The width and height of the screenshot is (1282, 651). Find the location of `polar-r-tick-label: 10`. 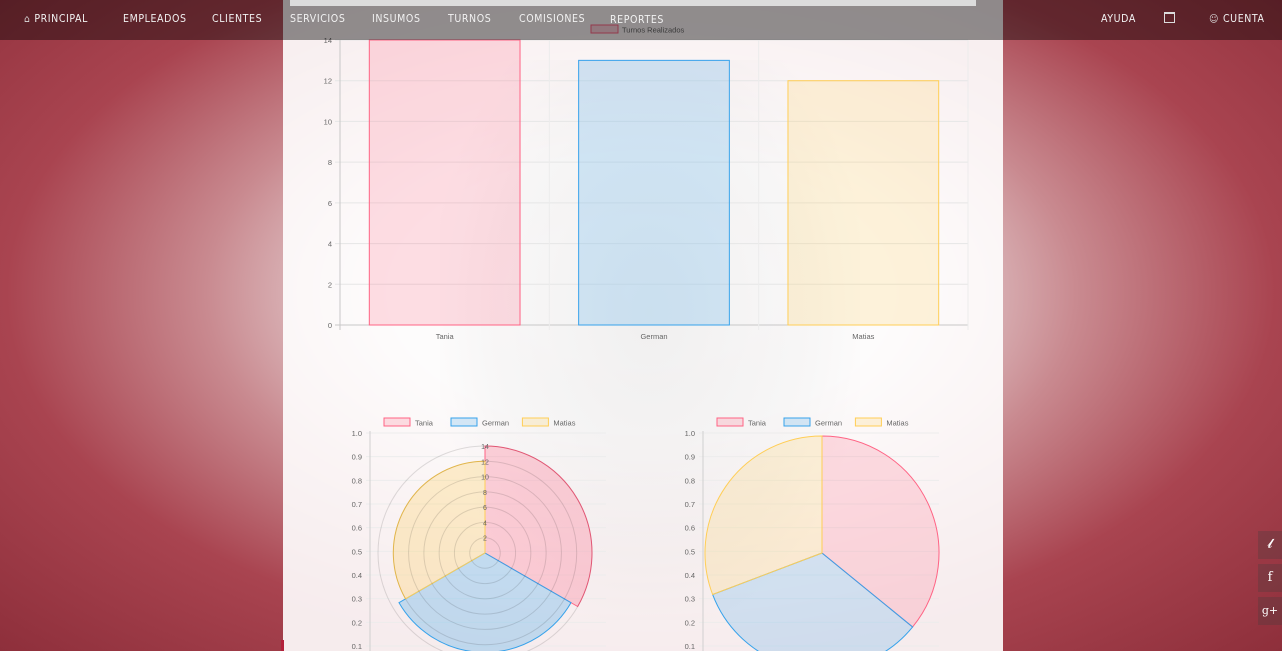

polar-r-tick-label: 10 is located at coordinates (485, 478).